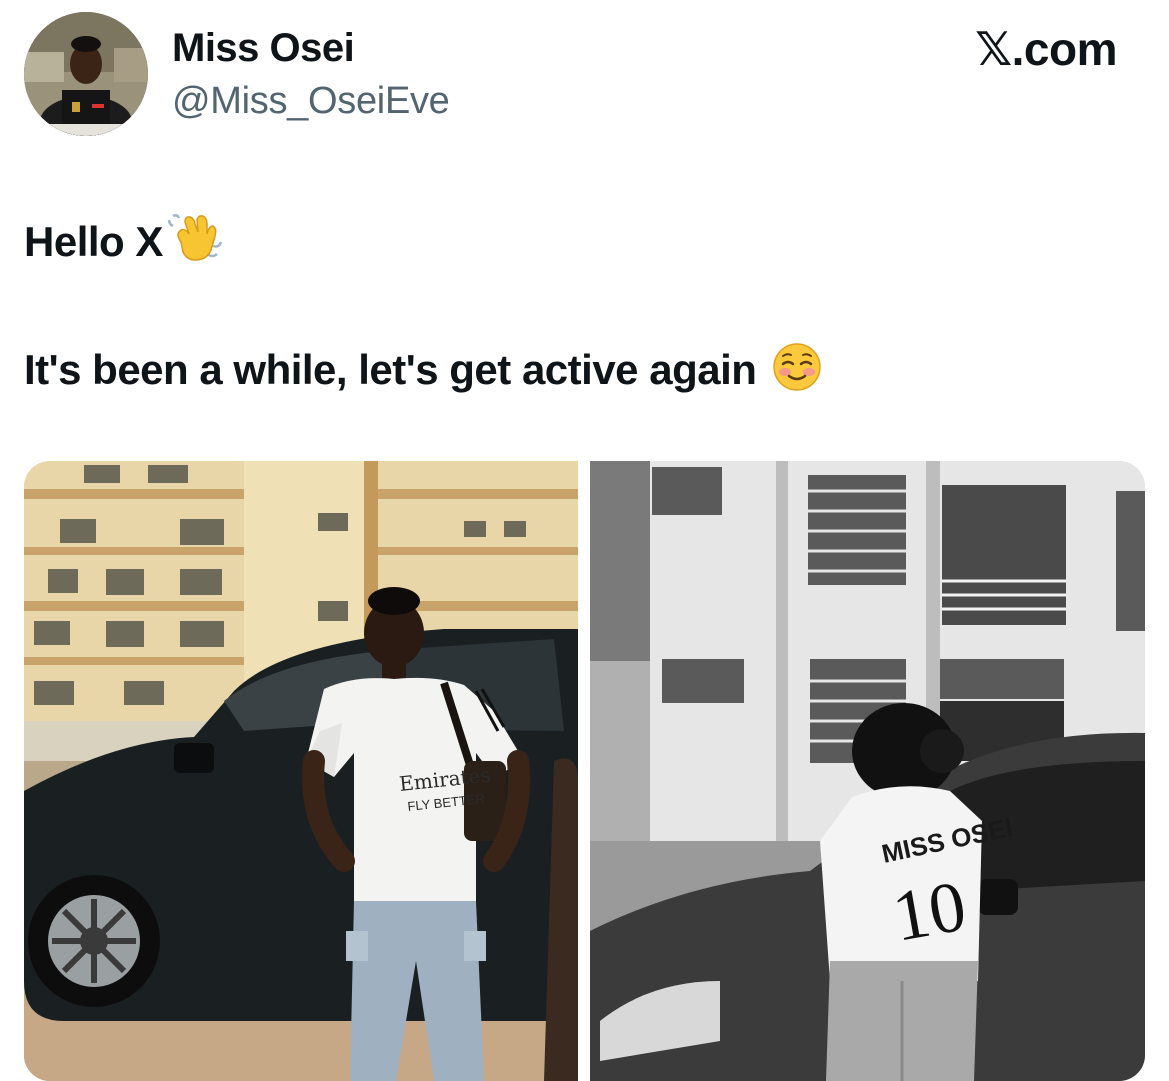 This screenshot has height=1081, width=1169. Describe the element at coordinates (311, 101) in the screenshot. I see `author-handle: @Miss_OseiEve` at that location.